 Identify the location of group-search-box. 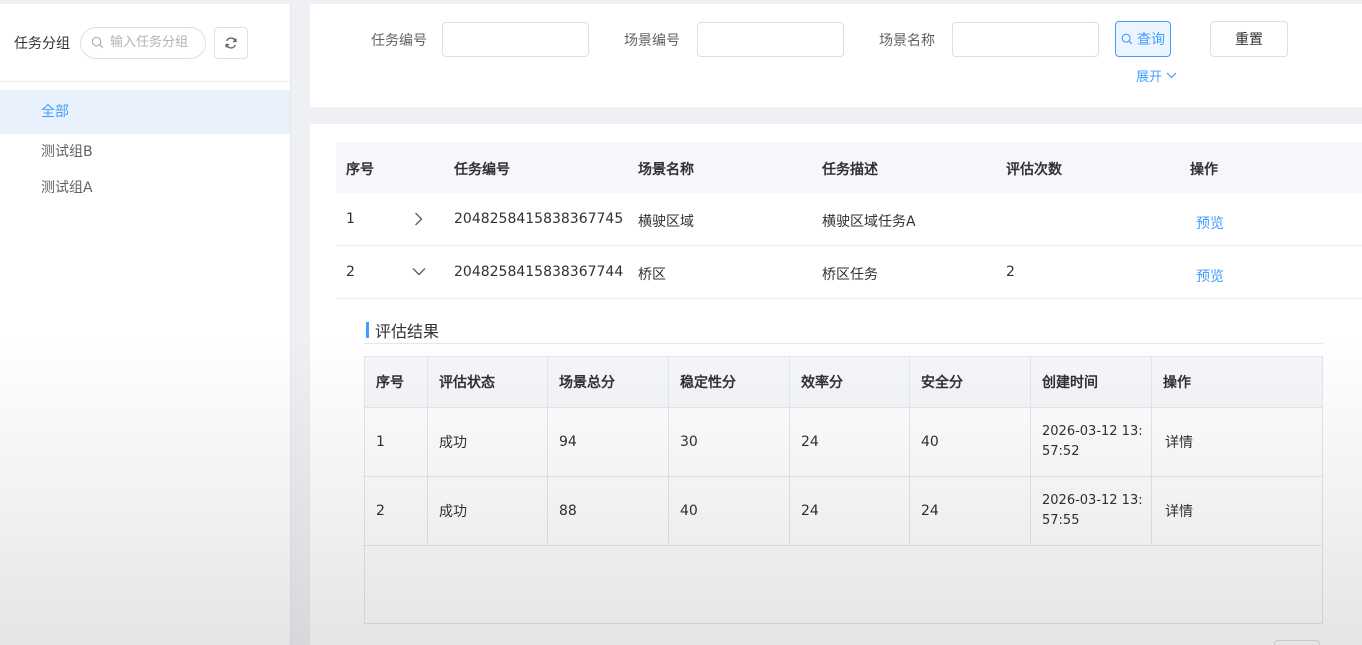
(143, 42).